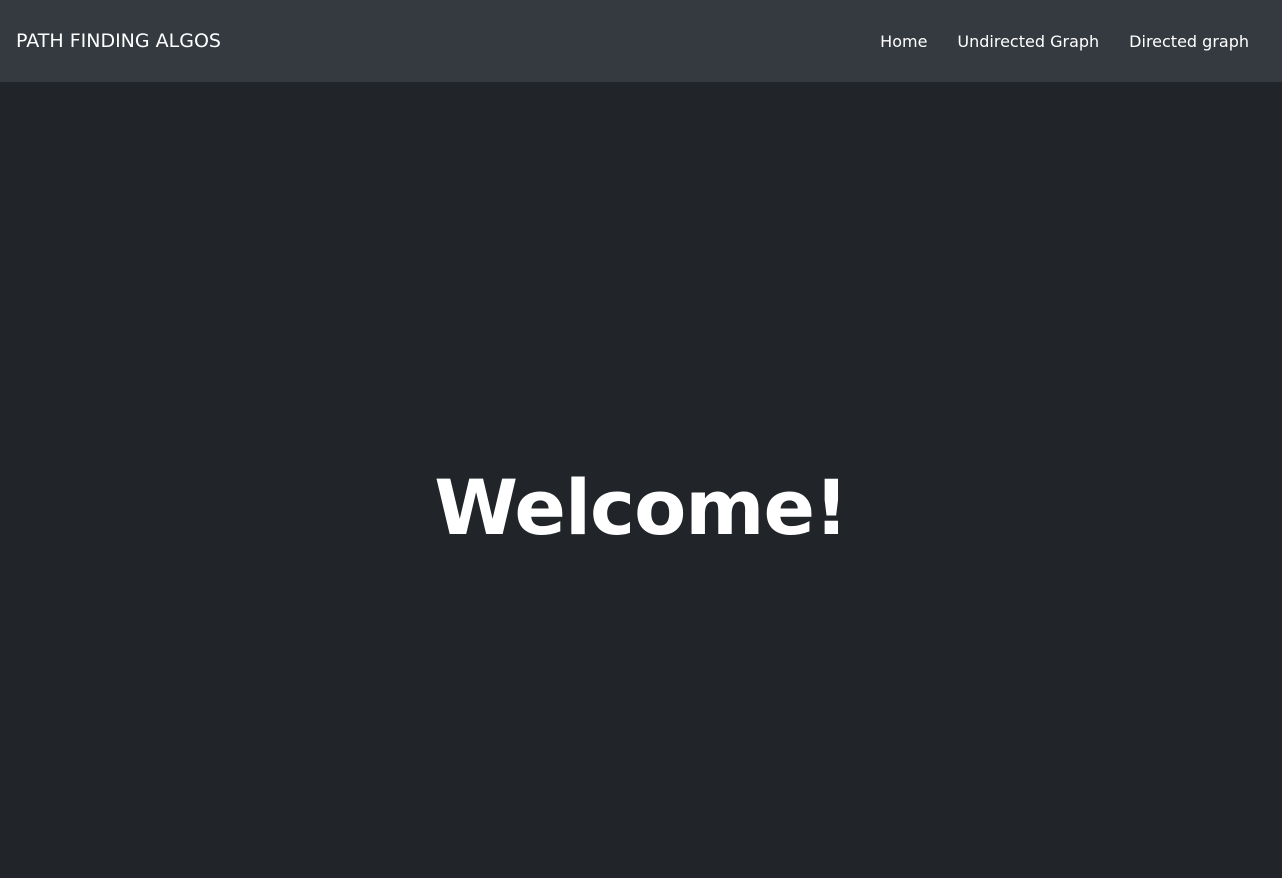 The height and width of the screenshot is (878, 1282). What do you see at coordinates (903, 41) in the screenshot?
I see `nav-link-home: Home` at bounding box center [903, 41].